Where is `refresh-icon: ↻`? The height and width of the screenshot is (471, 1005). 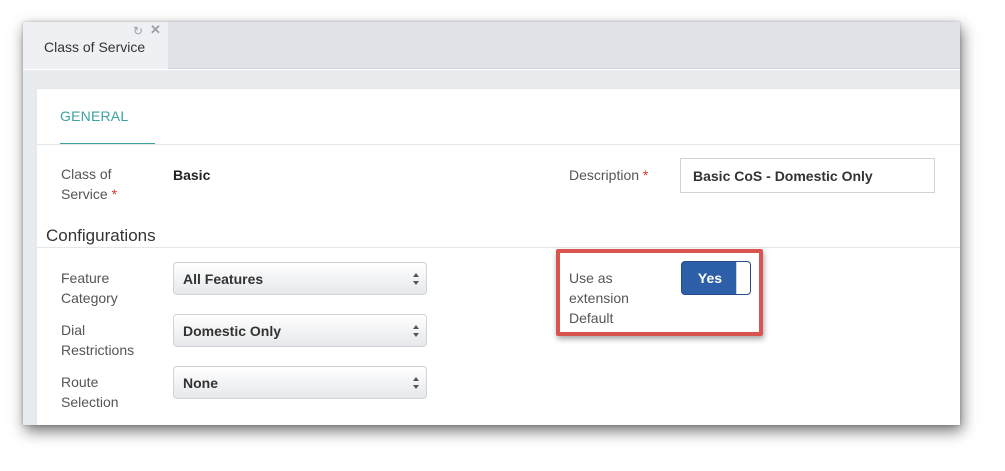
refresh-icon: ↻ is located at coordinates (138, 31).